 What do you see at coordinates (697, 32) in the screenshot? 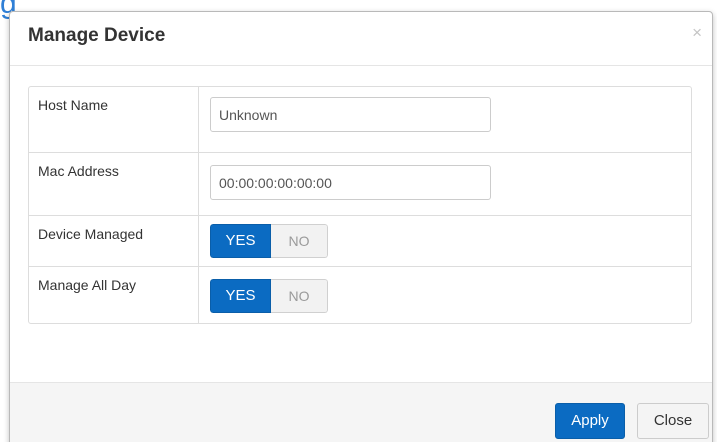
I see `close-icon: ×` at bounding box center [697, 32].